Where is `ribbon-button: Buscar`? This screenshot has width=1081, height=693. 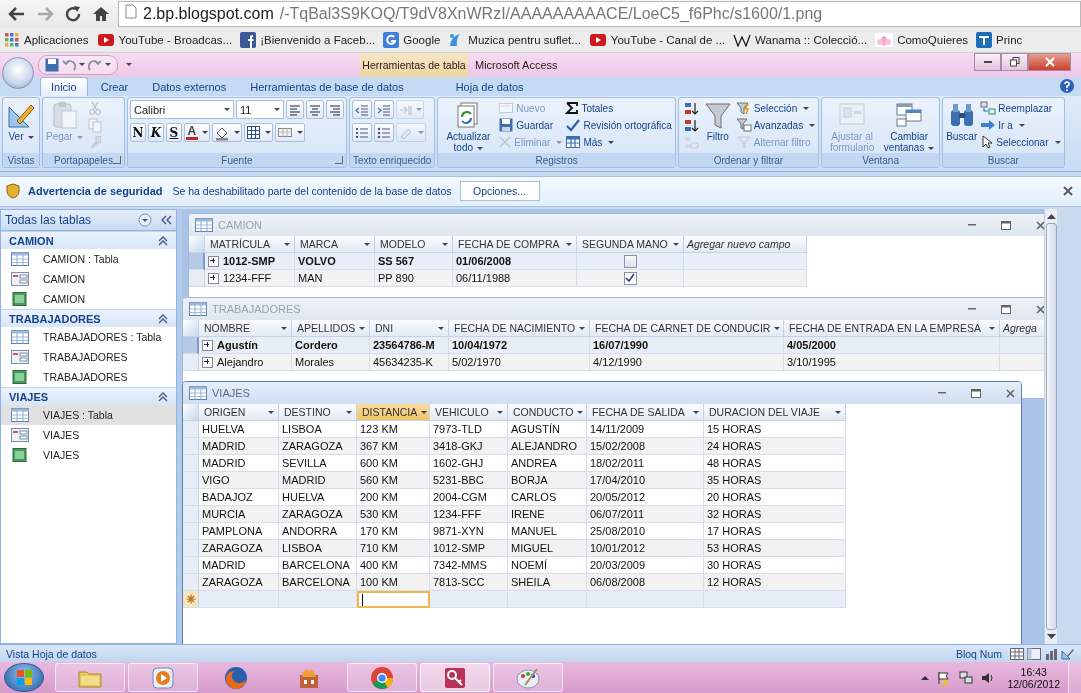 ribbon-button: Buscar is located at coordinates (962, 121).